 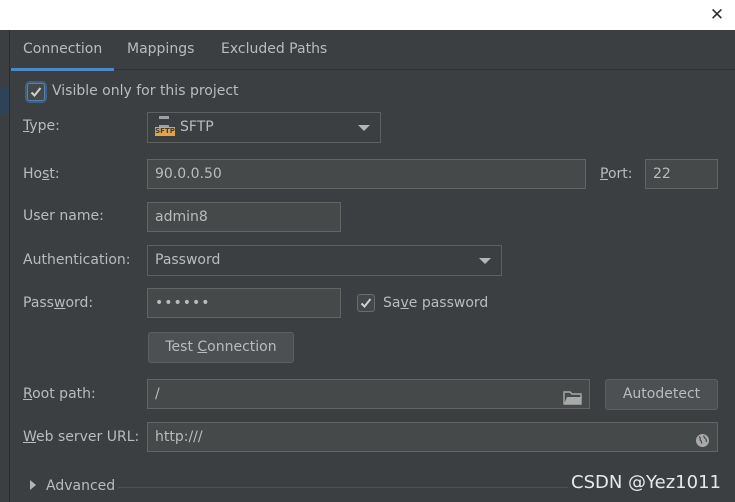 What do you see at coordinates (573, 401) in the screenshot?
I see `folder-icon` at bounding box center [573, 401].